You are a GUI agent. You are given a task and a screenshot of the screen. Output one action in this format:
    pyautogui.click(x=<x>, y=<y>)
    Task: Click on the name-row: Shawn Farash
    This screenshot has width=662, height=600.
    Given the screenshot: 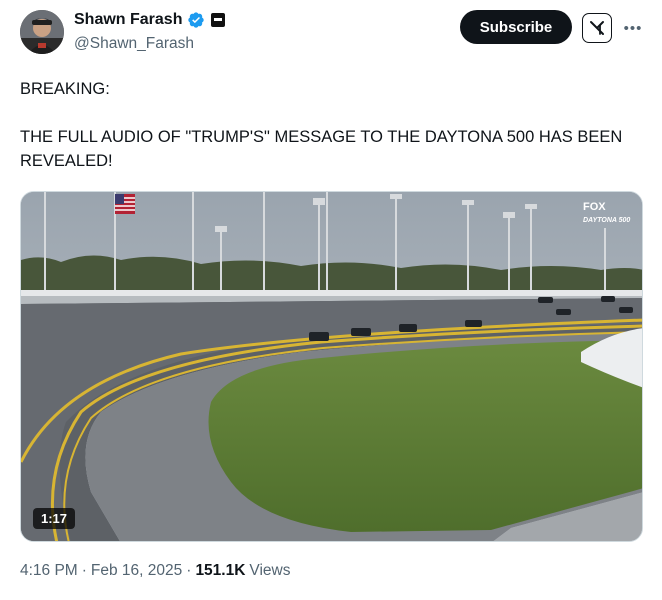 What is the action you would take?
    pyautogui.click(x=150, y=20)
    